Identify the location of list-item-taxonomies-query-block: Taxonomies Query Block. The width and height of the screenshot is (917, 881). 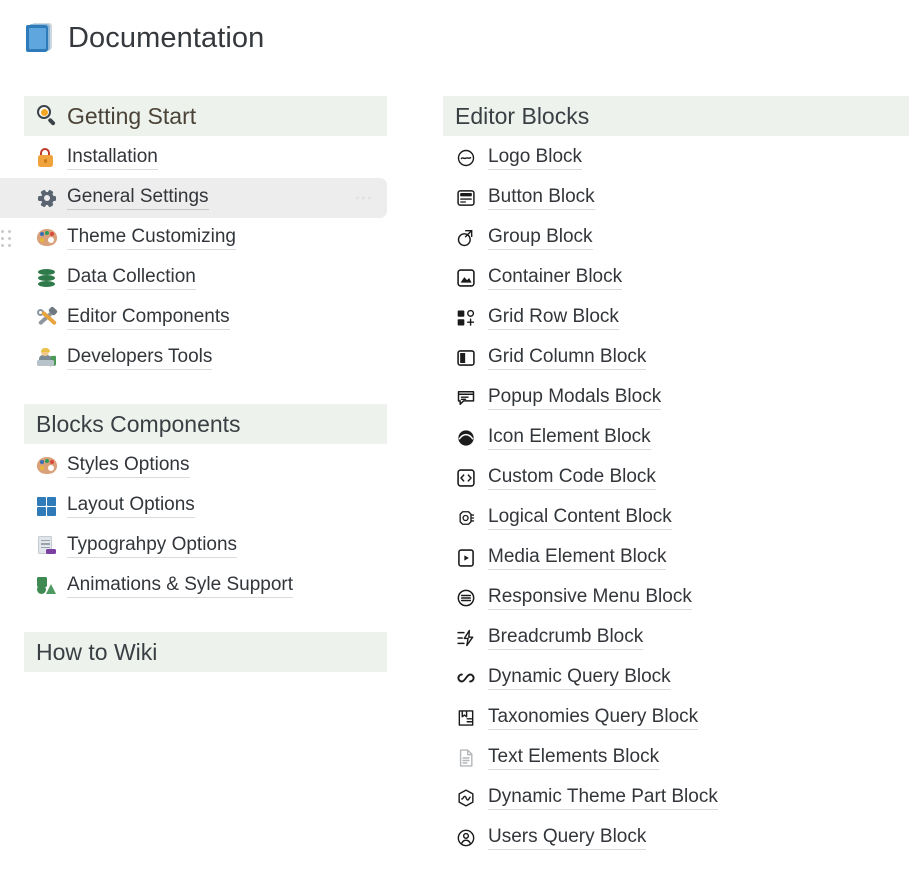
(676, 718).